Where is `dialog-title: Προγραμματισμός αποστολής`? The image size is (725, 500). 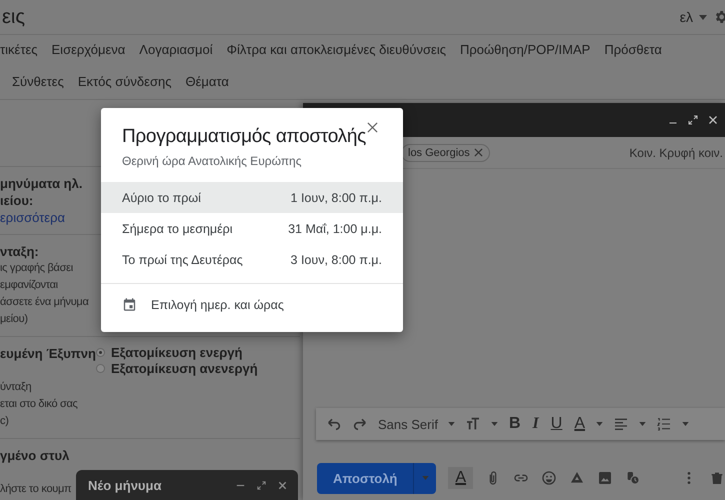
dialog-title: Προγραμματισμός αποστολής is located at coordinates (244, 137).